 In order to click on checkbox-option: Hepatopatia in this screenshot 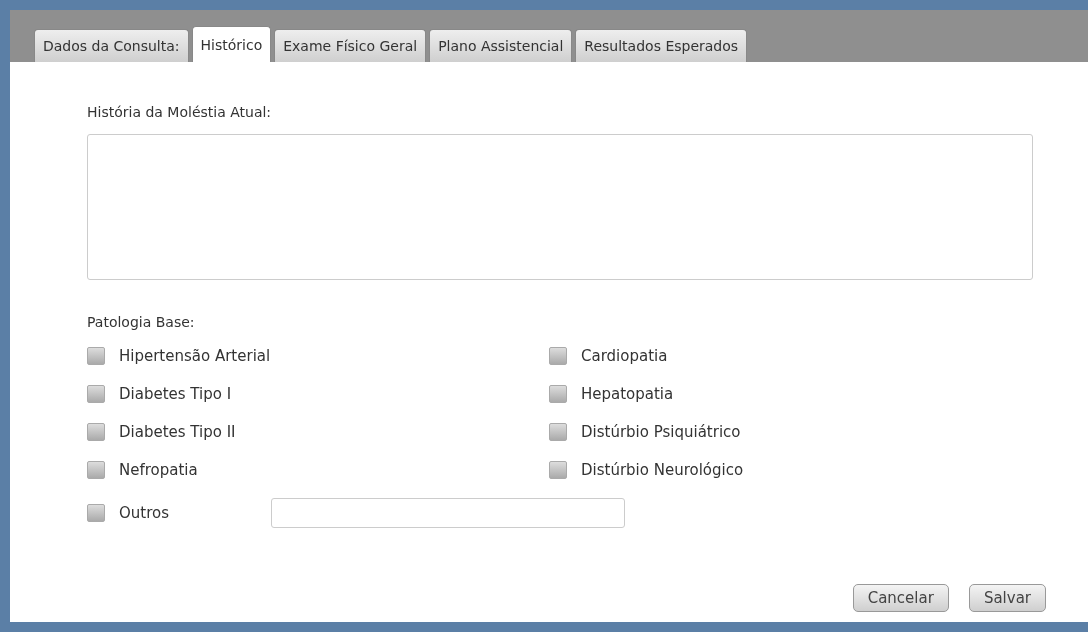, I will do `click(611, 394)`.